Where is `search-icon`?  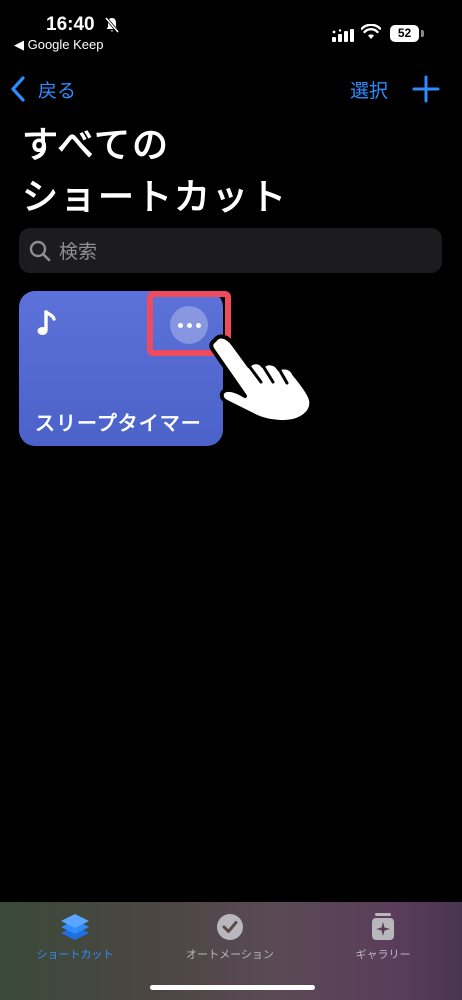
search-icon is located at coordinates (40, 250).